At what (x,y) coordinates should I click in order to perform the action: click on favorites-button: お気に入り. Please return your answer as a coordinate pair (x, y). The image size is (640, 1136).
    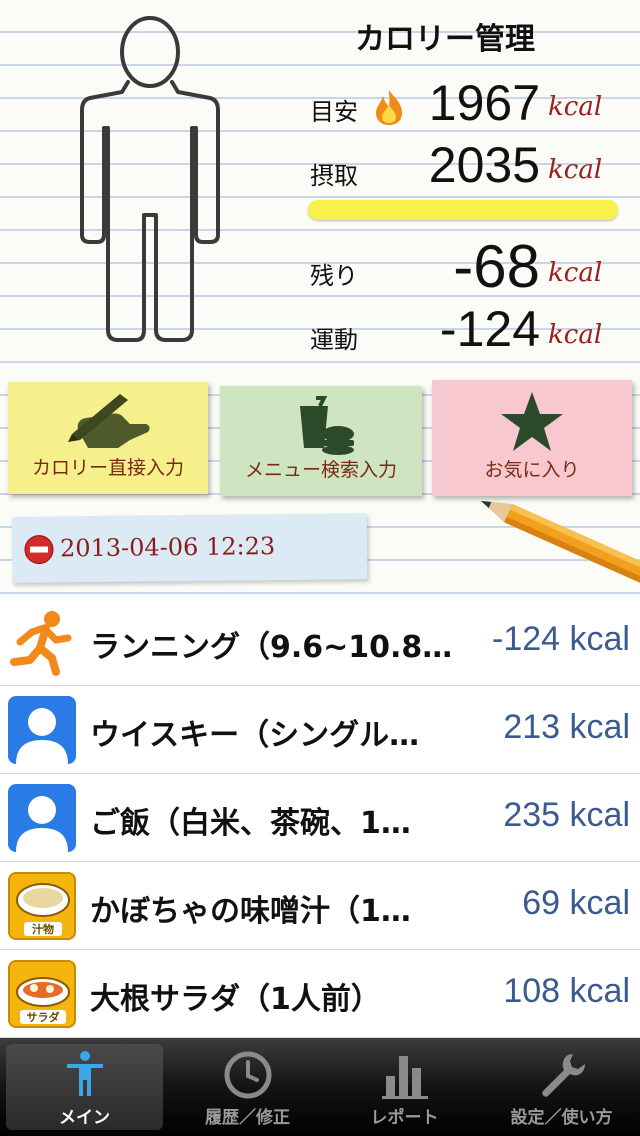
    Looking at the image, I should click on (532, 438).